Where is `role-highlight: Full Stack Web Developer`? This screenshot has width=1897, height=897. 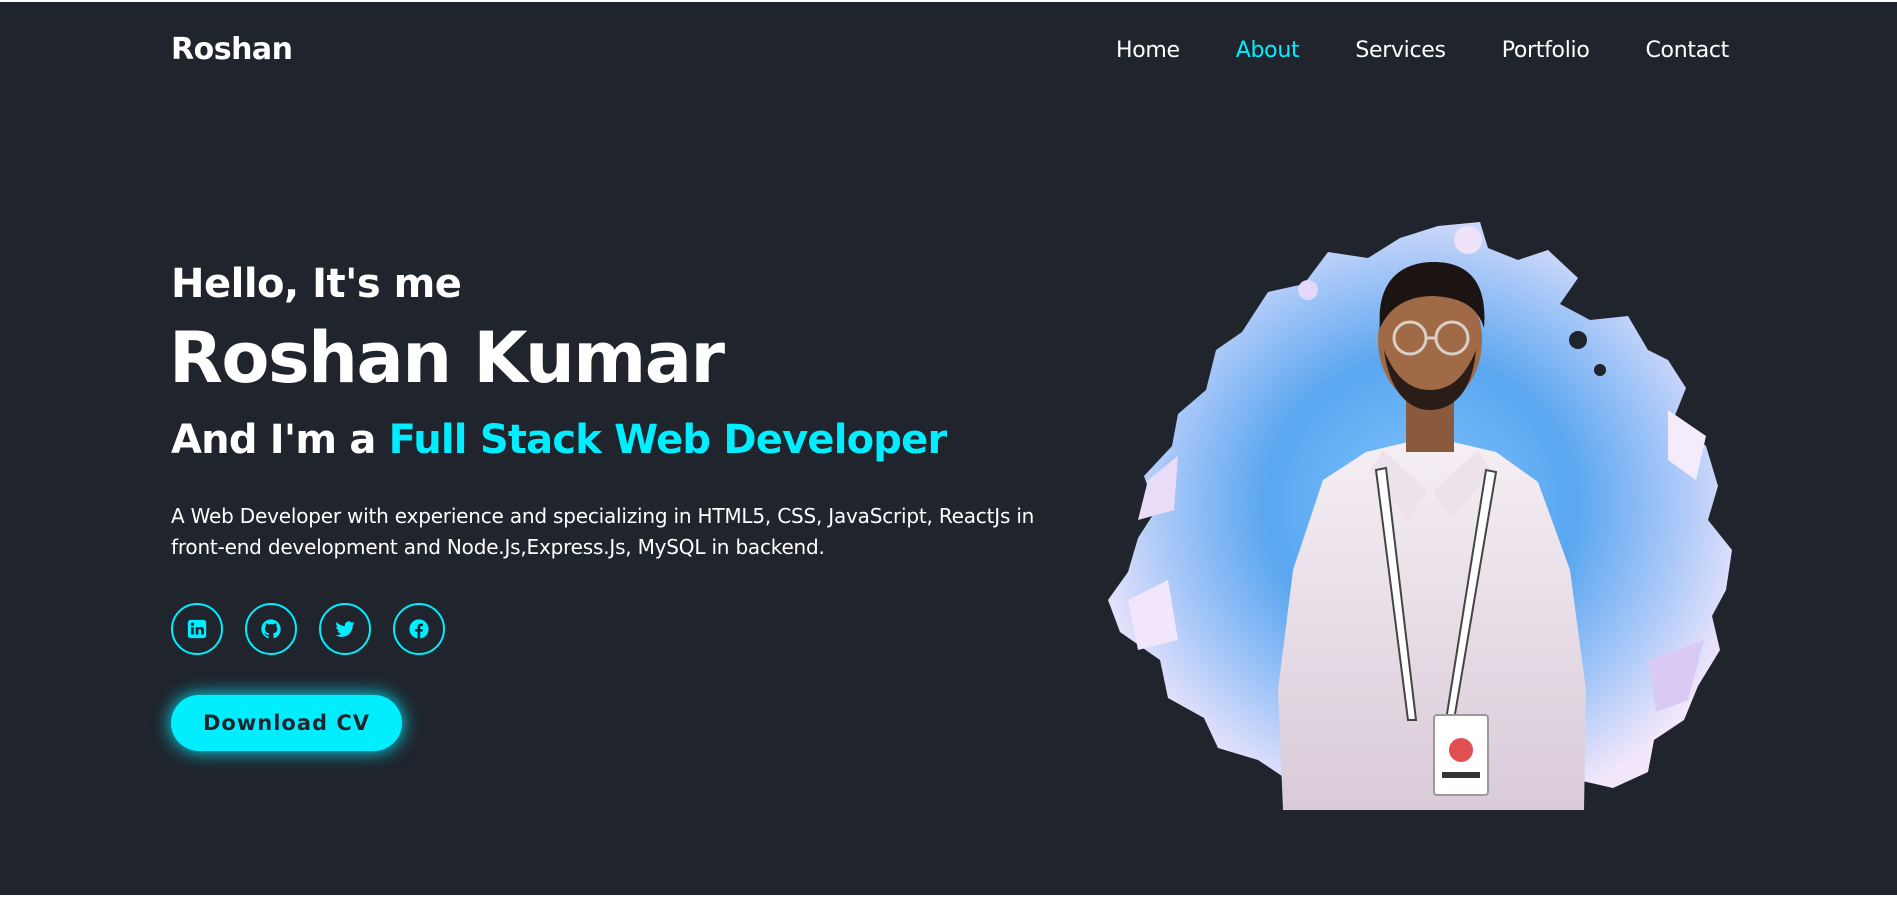 role-highlight: Full Stack Web Developer is located at coordinates (668, 440).